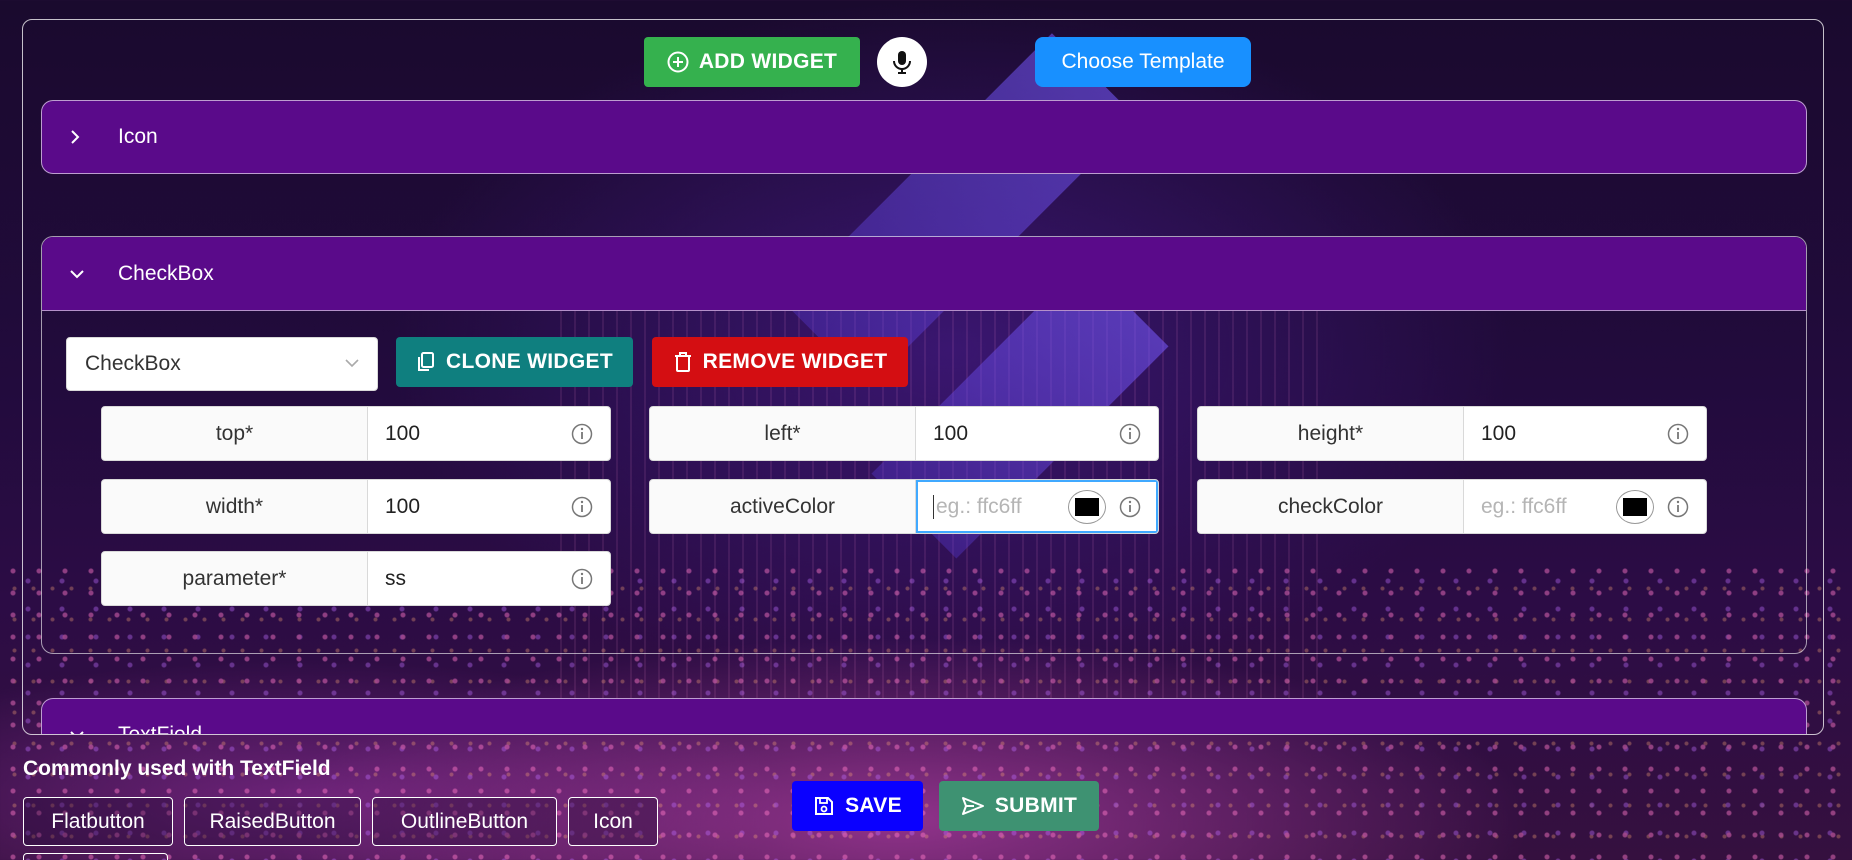 The height and width of the screenshot is (860, 1852). What do you see at coordinates (613, 821) in the screenshot?
I see `chip-icon: Icon` at bounding box center [613, 821].